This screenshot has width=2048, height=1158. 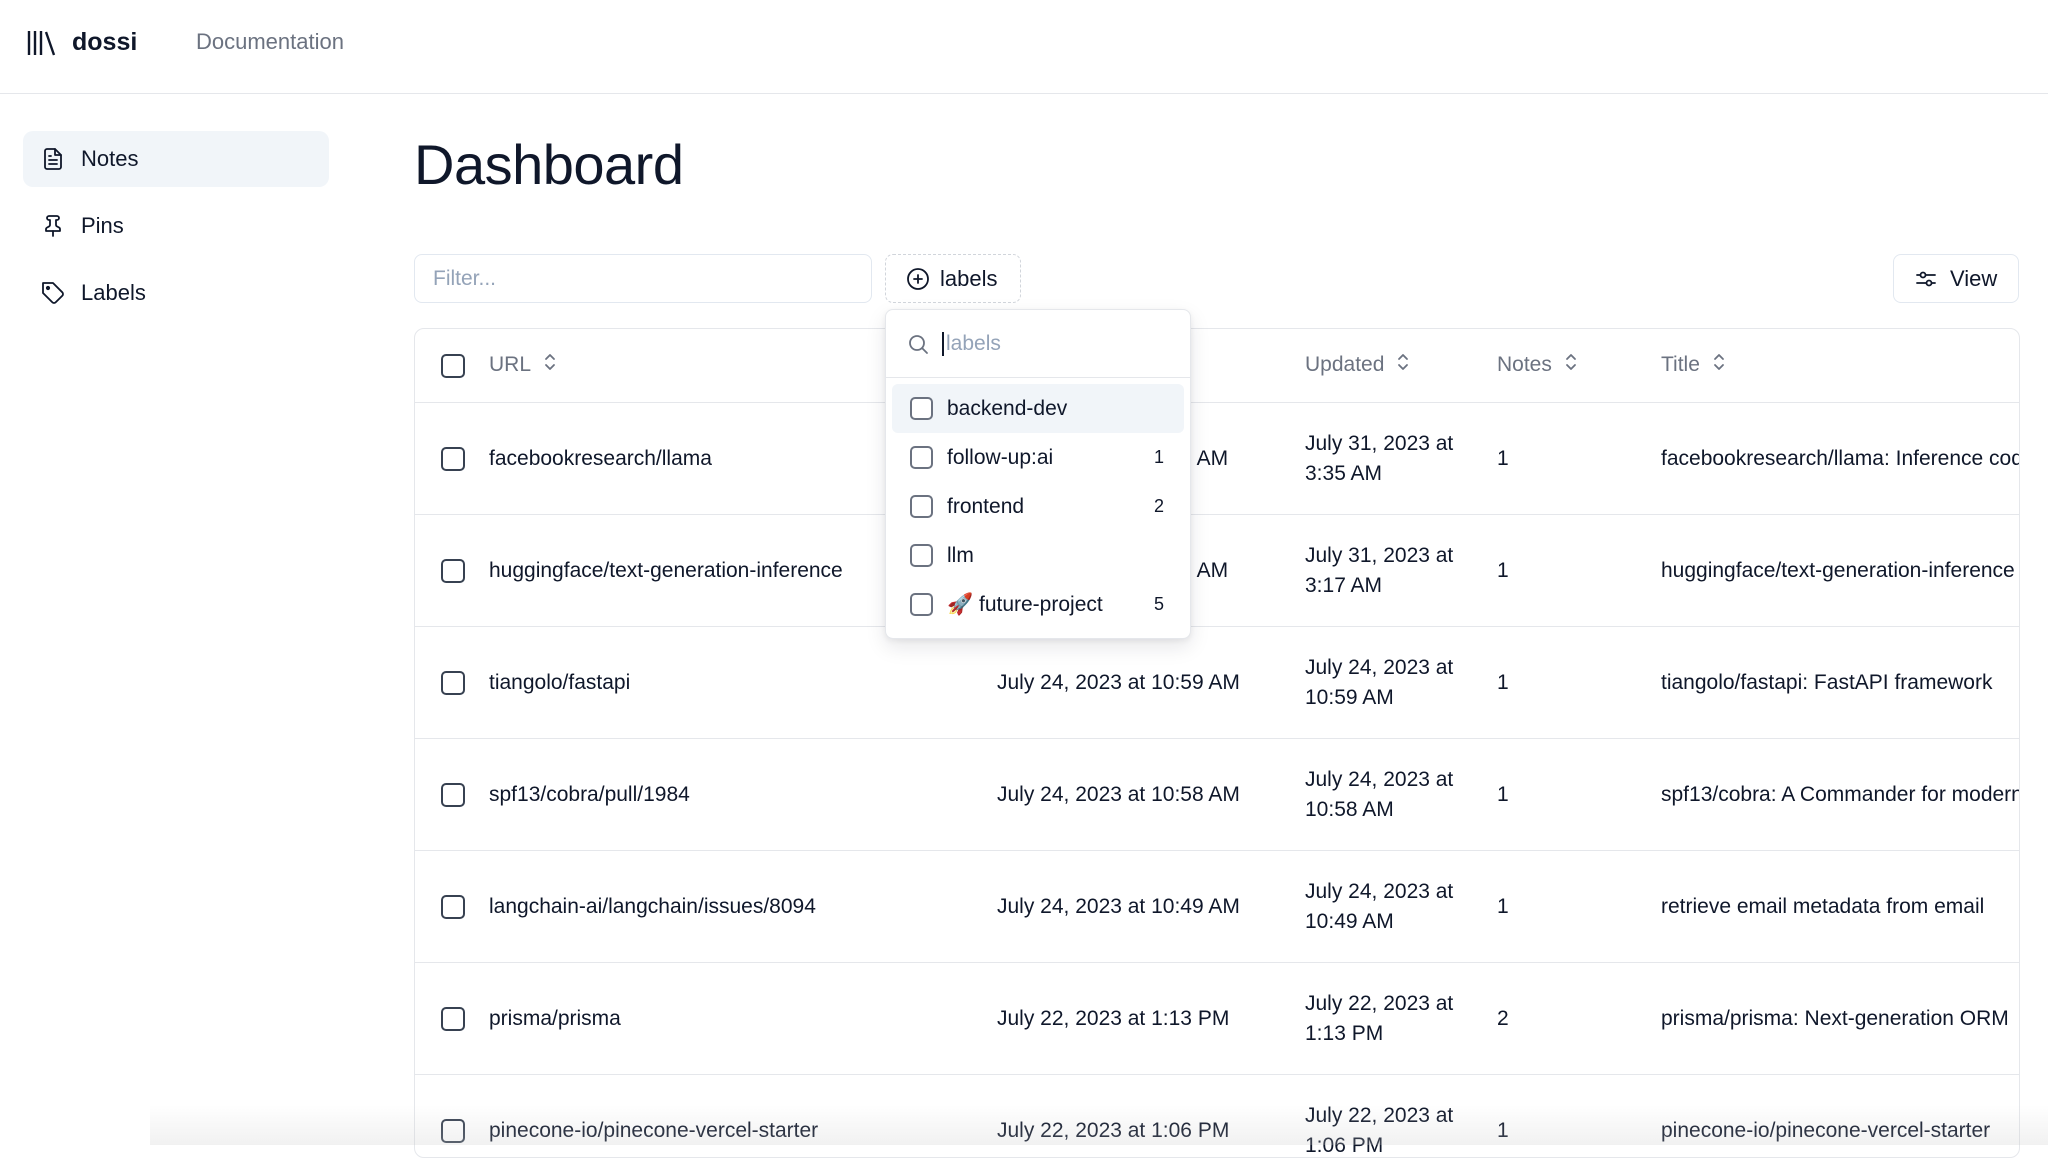 I want to click on label-option-llm: llm, so click(x=1038, y=555).